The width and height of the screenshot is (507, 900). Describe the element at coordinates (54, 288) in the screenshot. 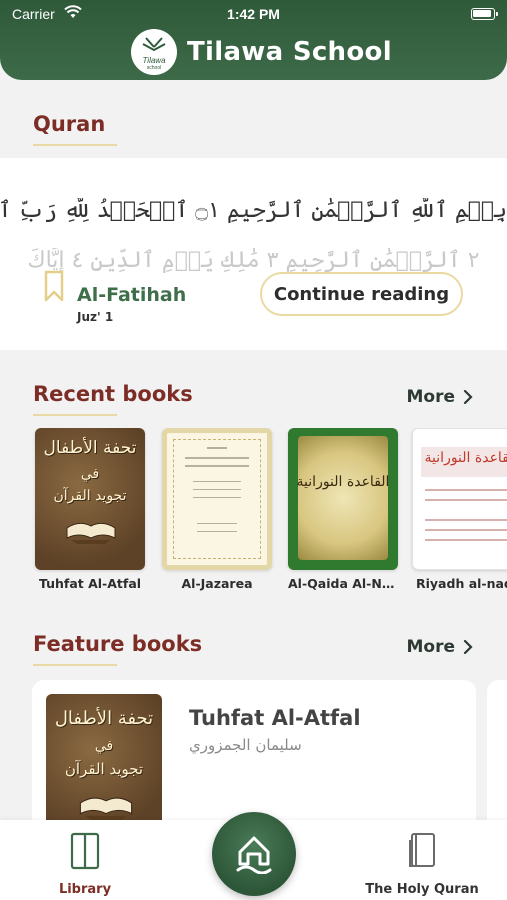

I see `bookmark-icon` at that location.